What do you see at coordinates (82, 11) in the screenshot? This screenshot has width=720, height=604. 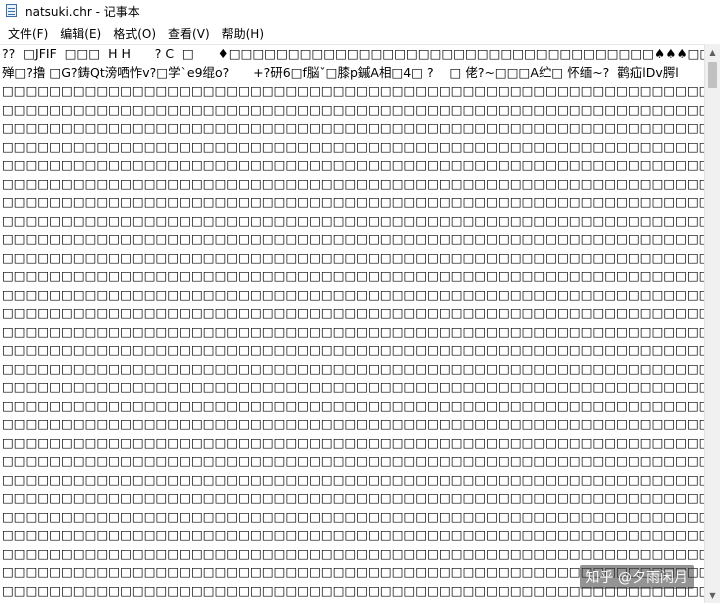 I see `window-title: natsuki.chr - 记事本` at bounding box center [82, 11].